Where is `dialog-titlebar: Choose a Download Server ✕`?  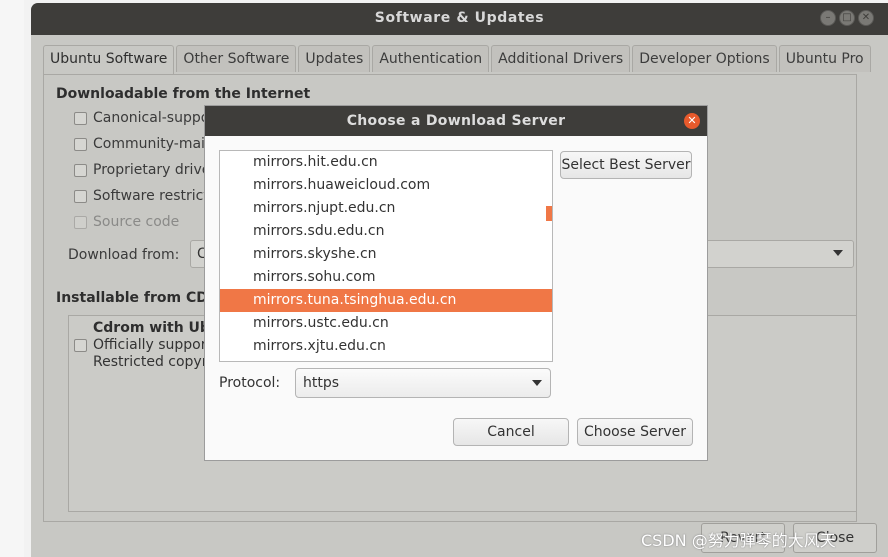
dialog-titlebar: Choose a Download Server ✕ is located at coordinates (456, 121).